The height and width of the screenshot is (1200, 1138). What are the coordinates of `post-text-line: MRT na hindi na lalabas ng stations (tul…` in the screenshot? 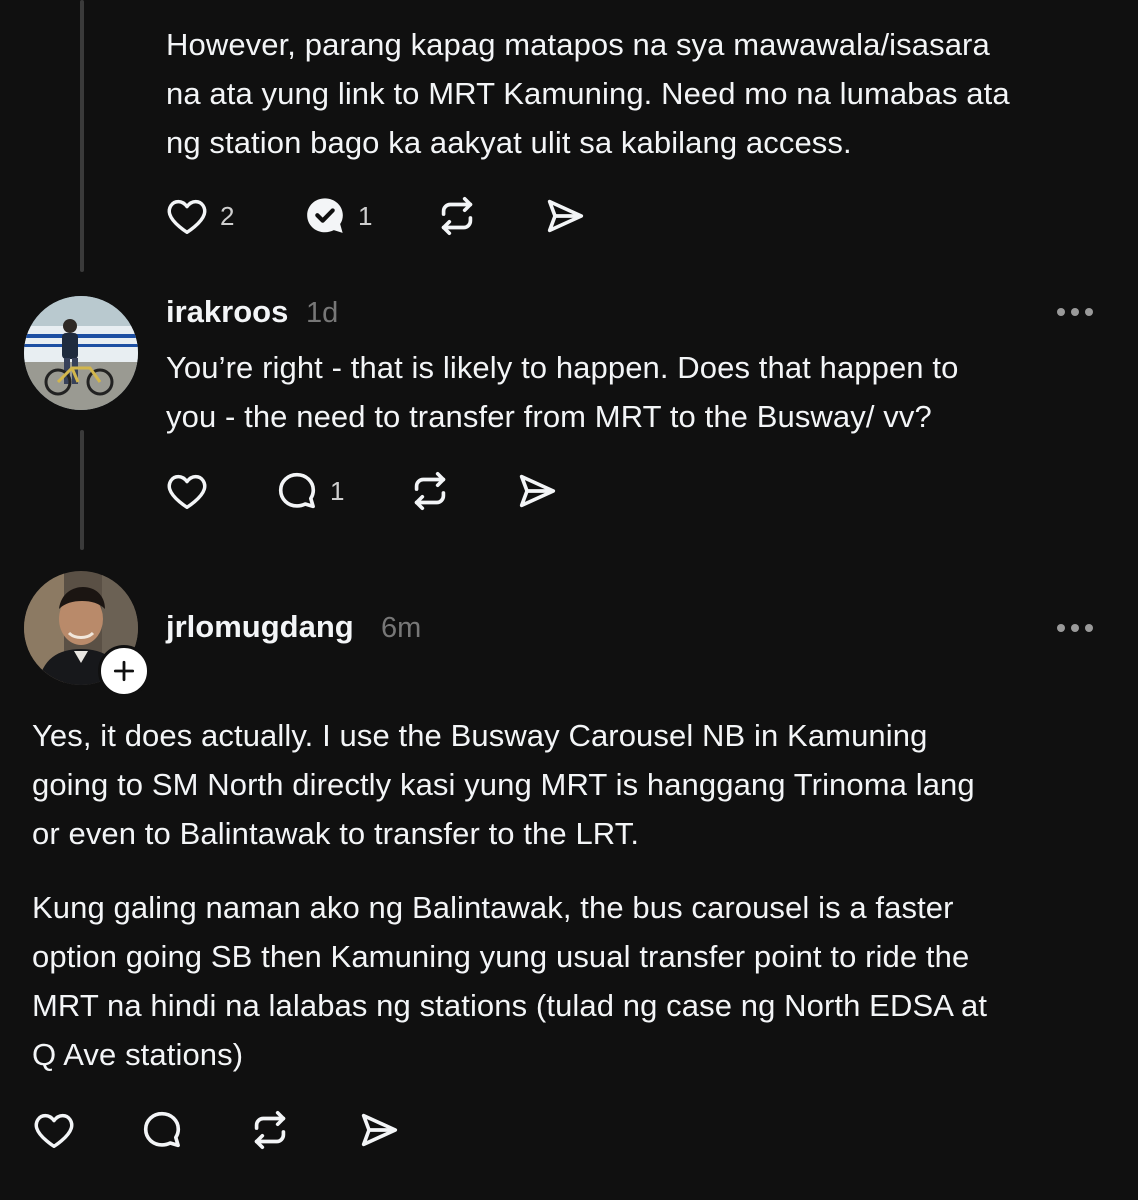 It's located at (510, 1005).